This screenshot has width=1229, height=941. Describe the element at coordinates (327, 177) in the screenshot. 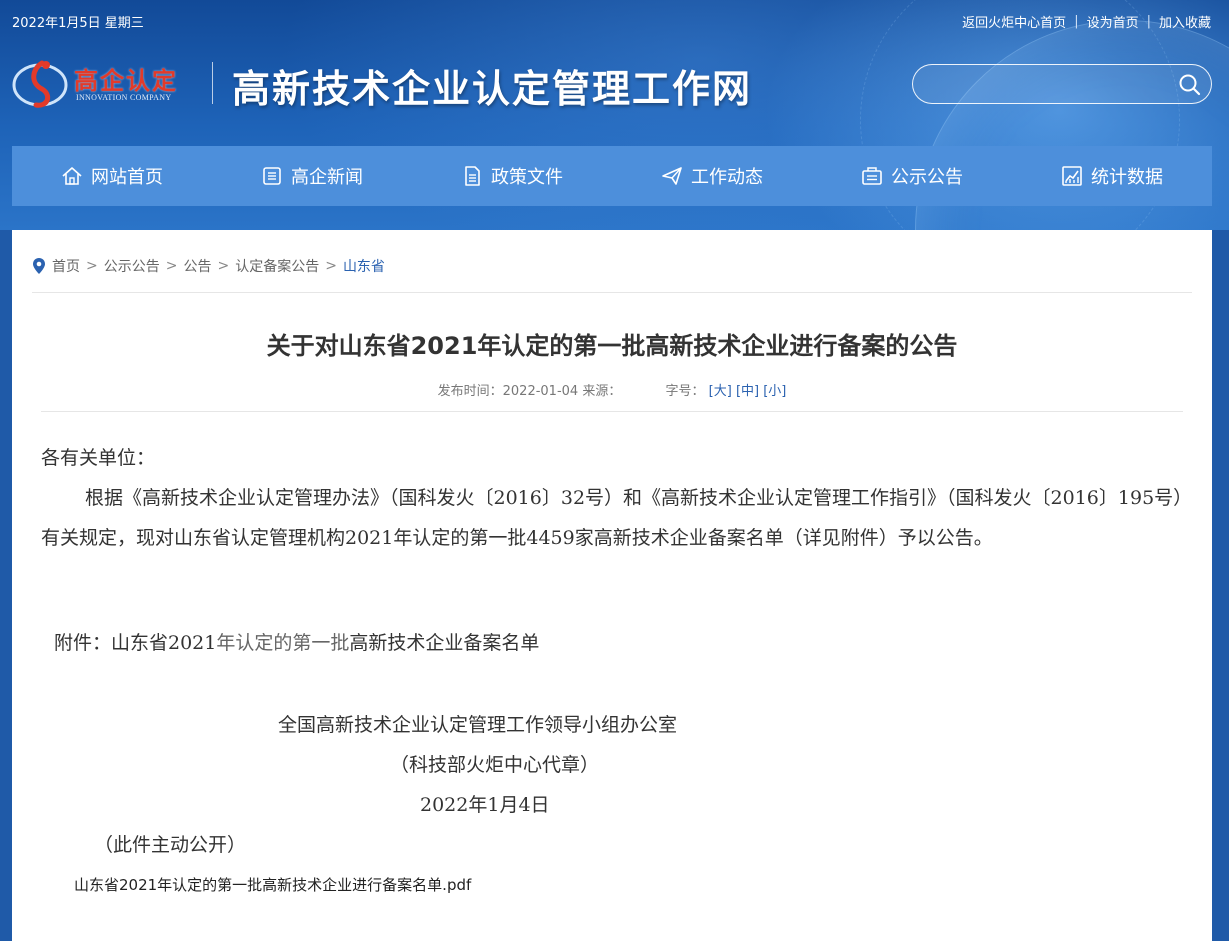

I see `nav-label: 高企新闻` at that location.